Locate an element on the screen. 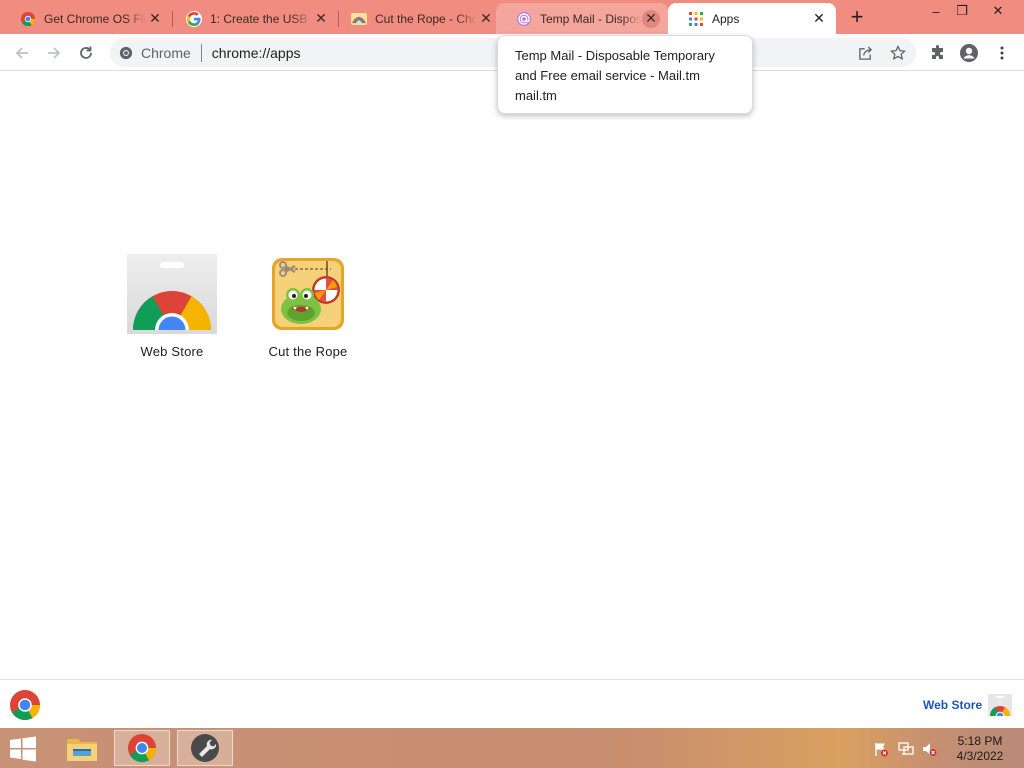  profile-button is located at coordinates (969, 53).